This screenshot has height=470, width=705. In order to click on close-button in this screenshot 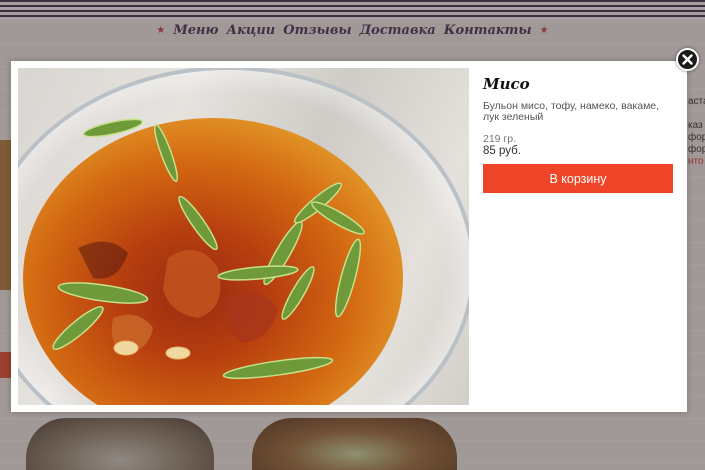, I will do `click(687, 59)`.